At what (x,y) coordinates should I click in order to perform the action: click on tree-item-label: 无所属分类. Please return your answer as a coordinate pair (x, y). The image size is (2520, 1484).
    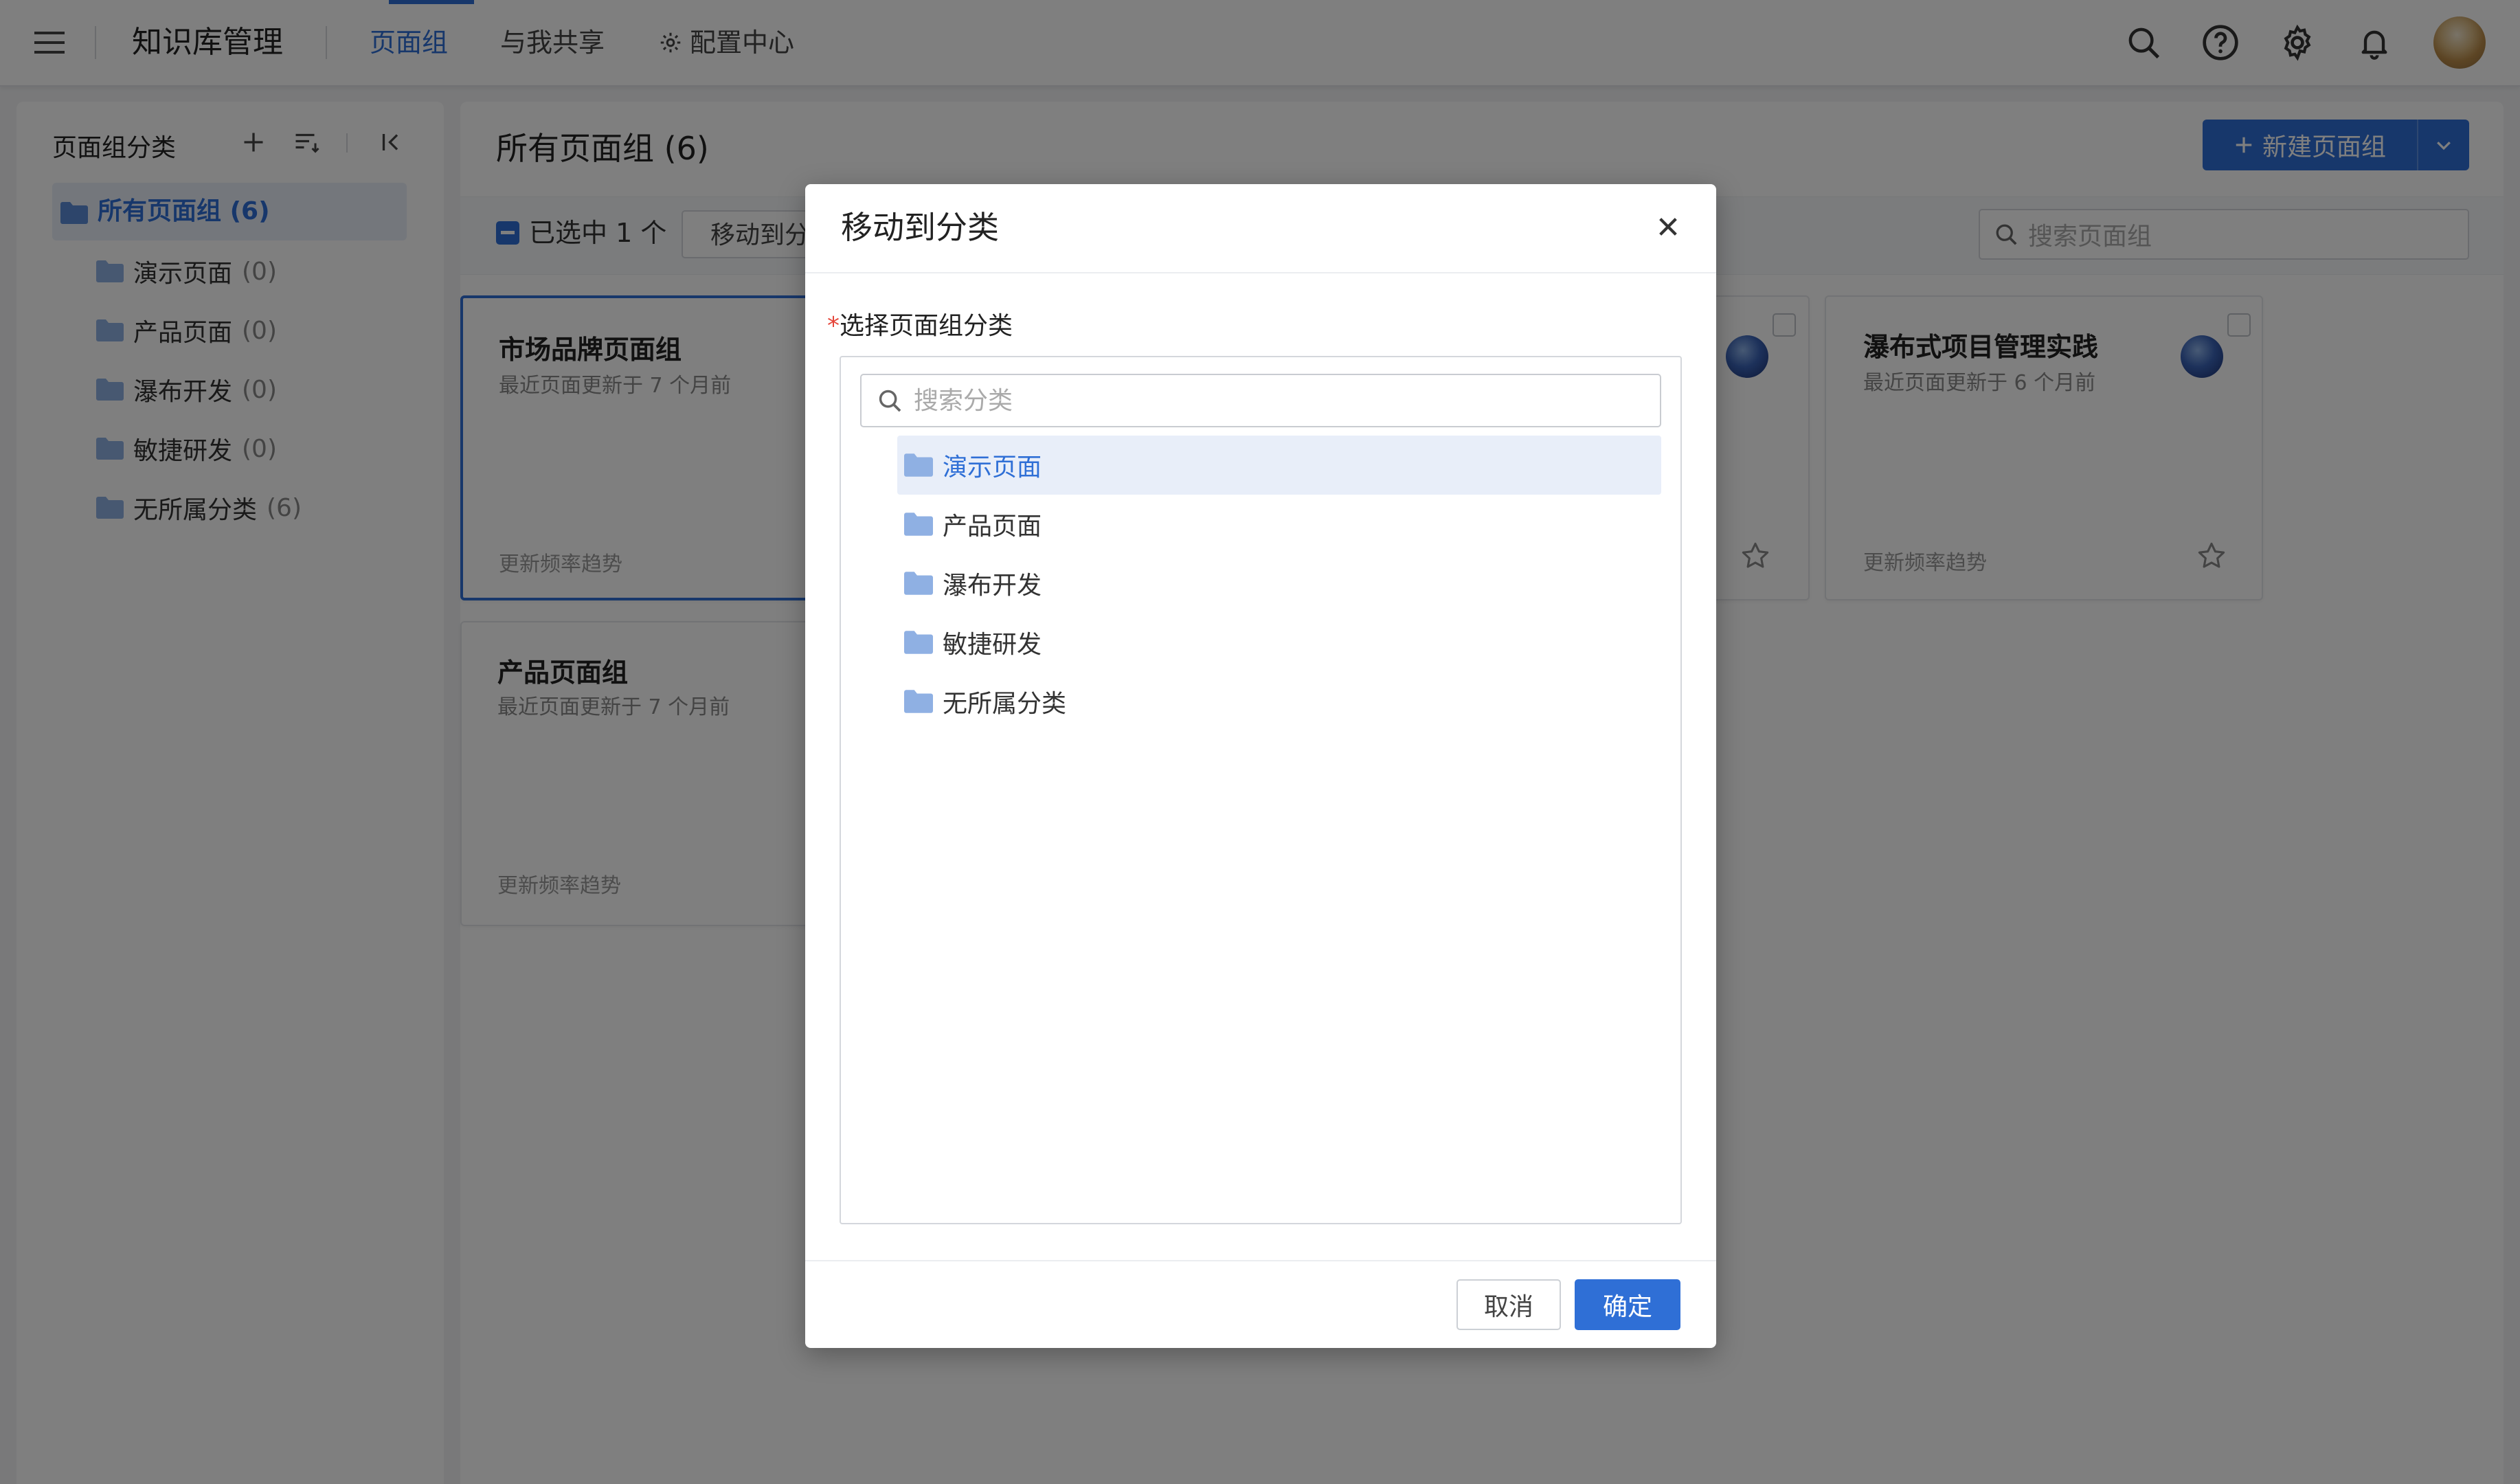
    Looking at the image, I should click on (1005, 704).